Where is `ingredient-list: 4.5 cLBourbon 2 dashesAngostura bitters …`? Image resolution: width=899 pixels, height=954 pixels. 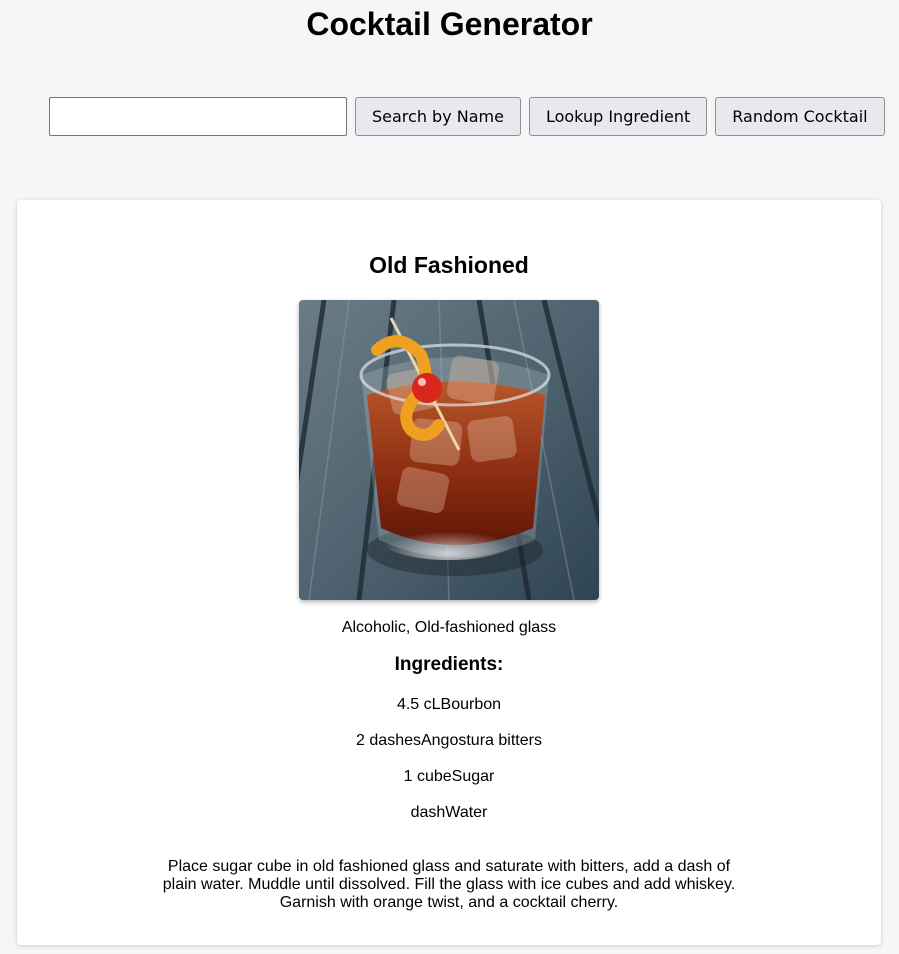
ingredient-list: 4.5 cLBourbon 2 dashesAngostura bitters … is located at coordinates (449, 768).